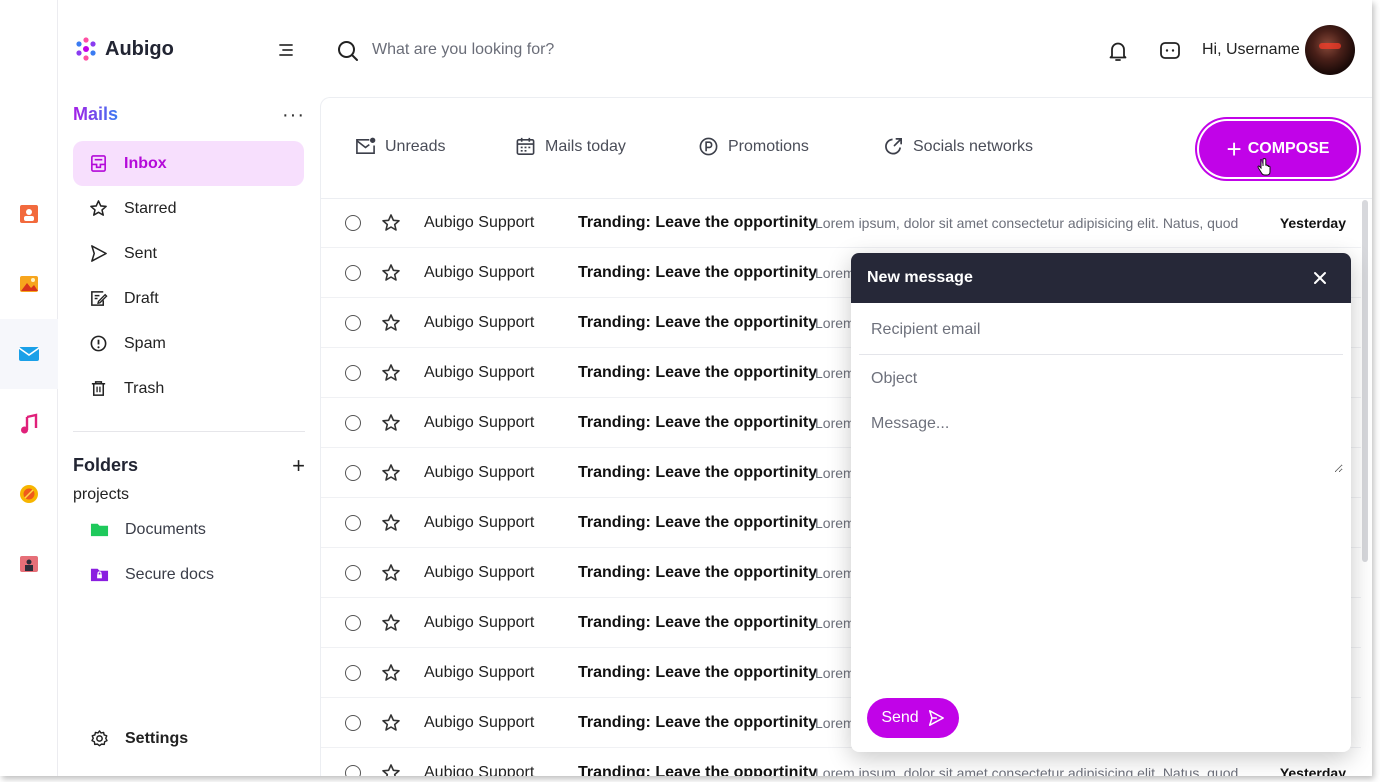 The height and width of the screenshot is (782, 1380). What do you see at coordinates (106, 465) in the screenshot?
I see `folders-section-title: Folders` at bounding box center [106, 465].